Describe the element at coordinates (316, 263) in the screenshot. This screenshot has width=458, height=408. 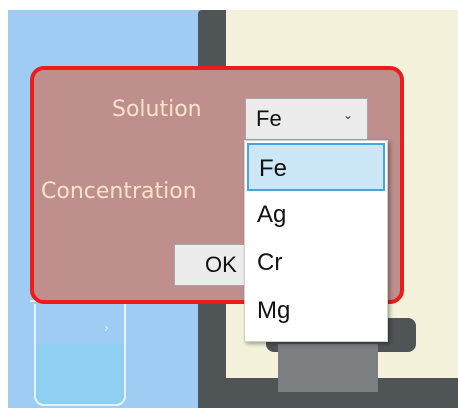
I see `dropdown-option-cr: Cr` at that location.